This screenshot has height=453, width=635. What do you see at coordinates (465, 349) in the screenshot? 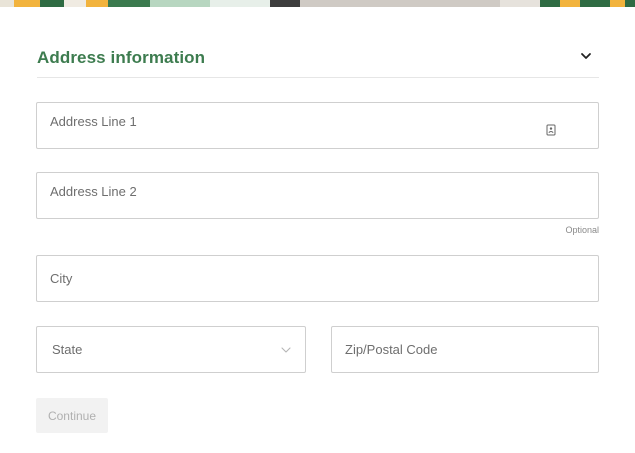
I see `zip-code-field: Zip/Postal Code` at bounding box center [465, 349].